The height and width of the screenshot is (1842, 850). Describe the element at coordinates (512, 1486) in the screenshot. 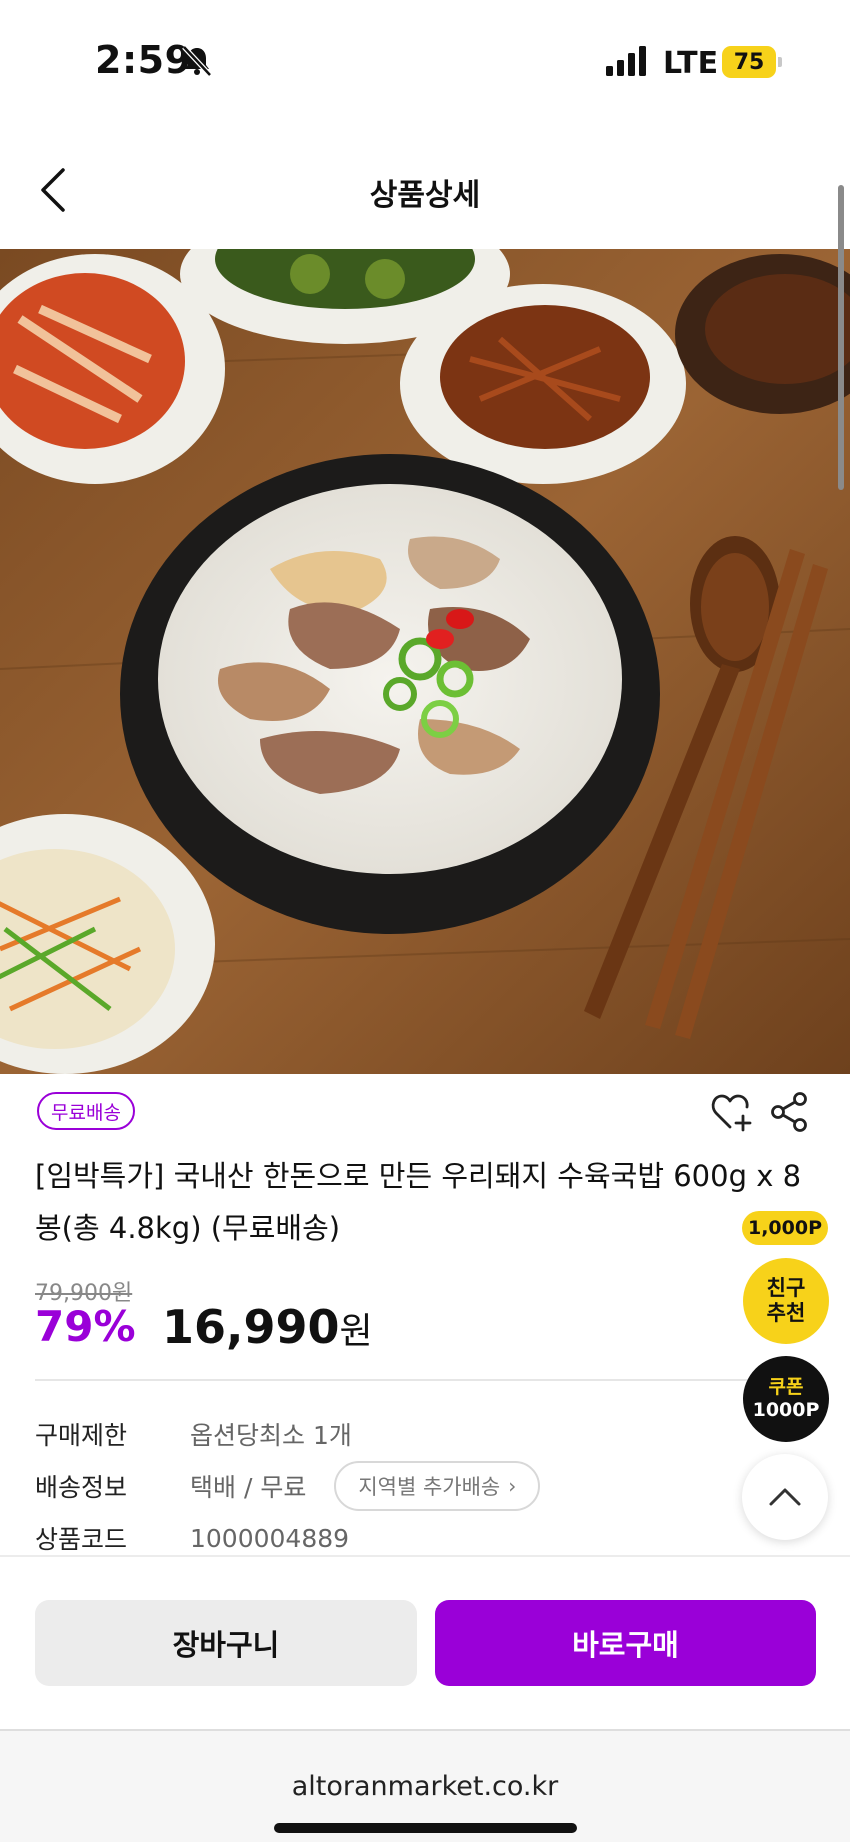

I see `chevron-right-icon: ›` at that location.